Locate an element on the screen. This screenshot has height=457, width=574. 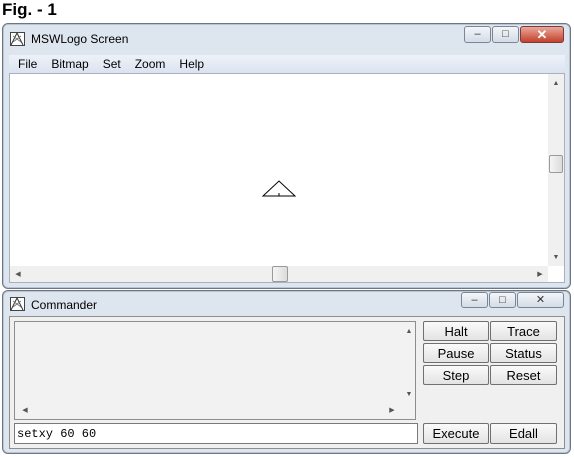
commander-close-button: ✕ is located at coordinates (540, 300).